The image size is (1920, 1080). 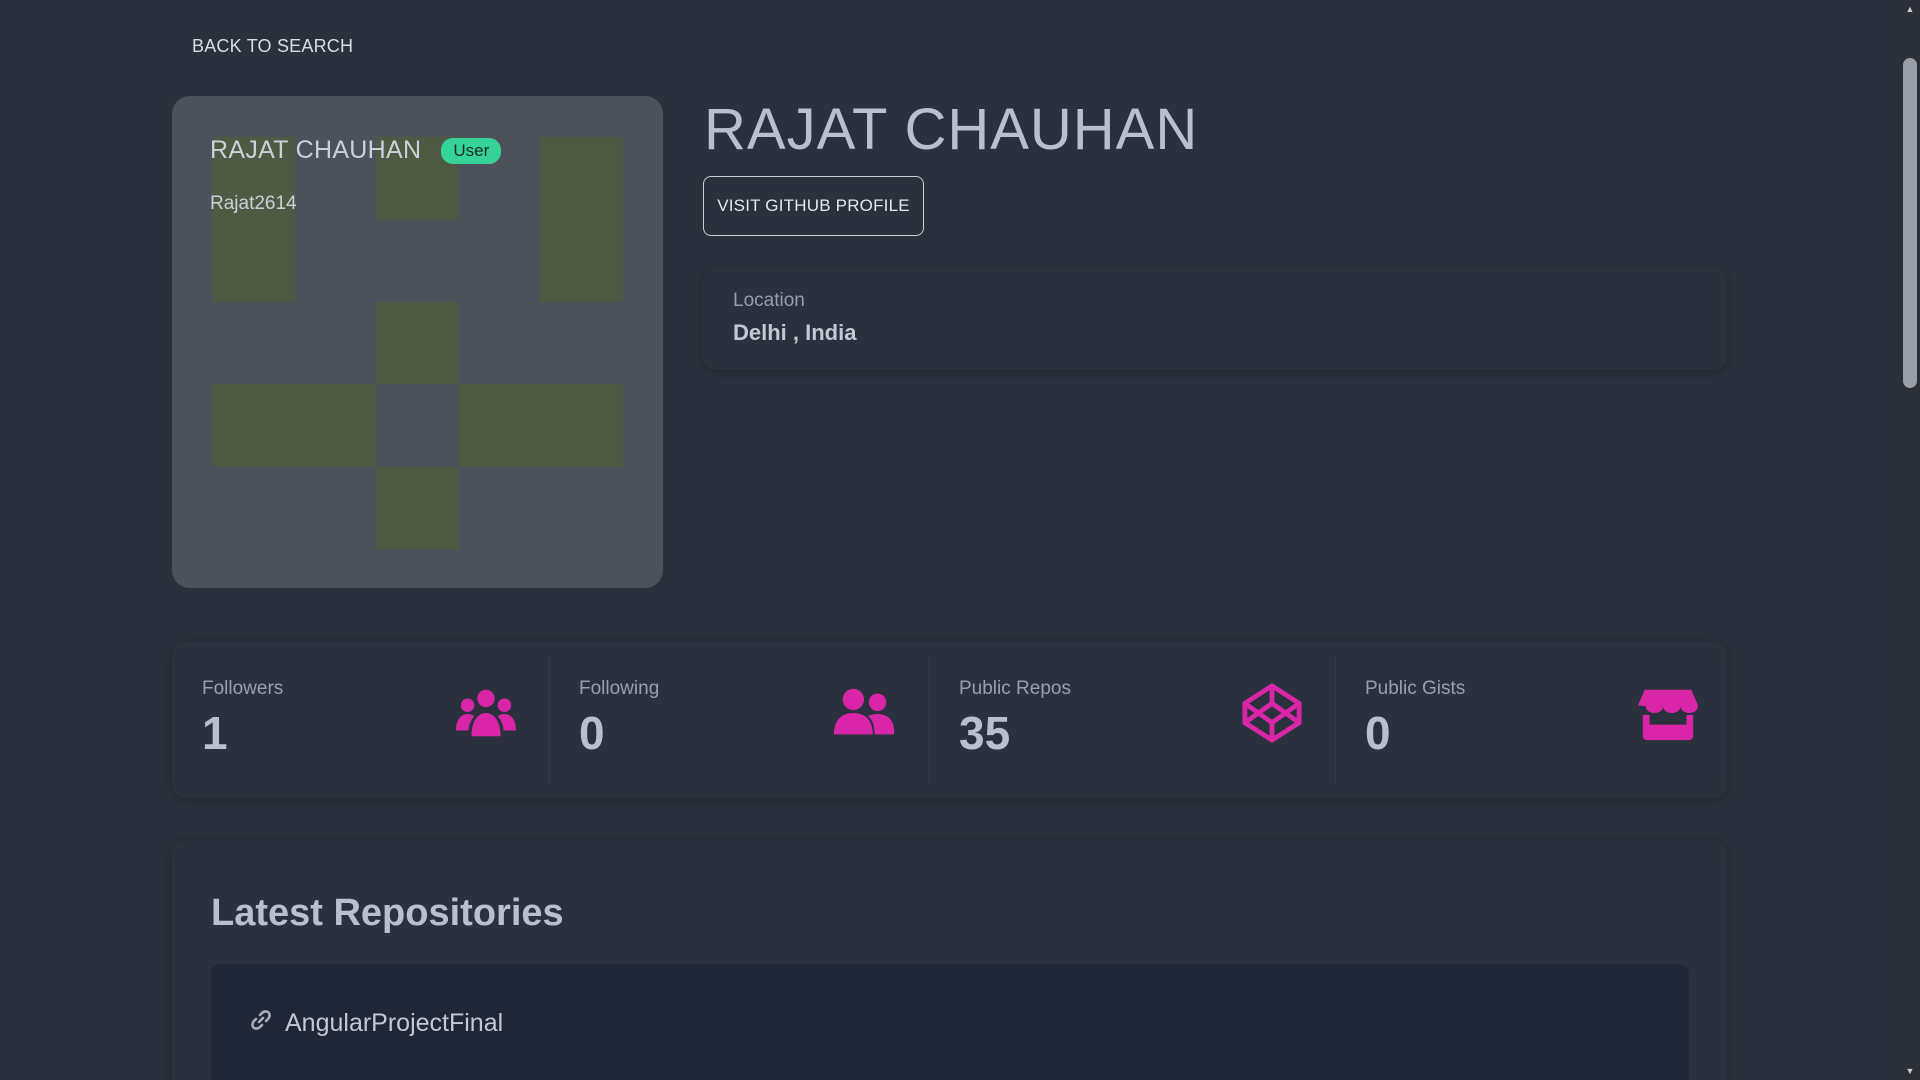 What do you see at coordinates (1215, 319) in the screenshot?
I see `location-card: Location Delhi , India` at bounding box center [1215, 319].